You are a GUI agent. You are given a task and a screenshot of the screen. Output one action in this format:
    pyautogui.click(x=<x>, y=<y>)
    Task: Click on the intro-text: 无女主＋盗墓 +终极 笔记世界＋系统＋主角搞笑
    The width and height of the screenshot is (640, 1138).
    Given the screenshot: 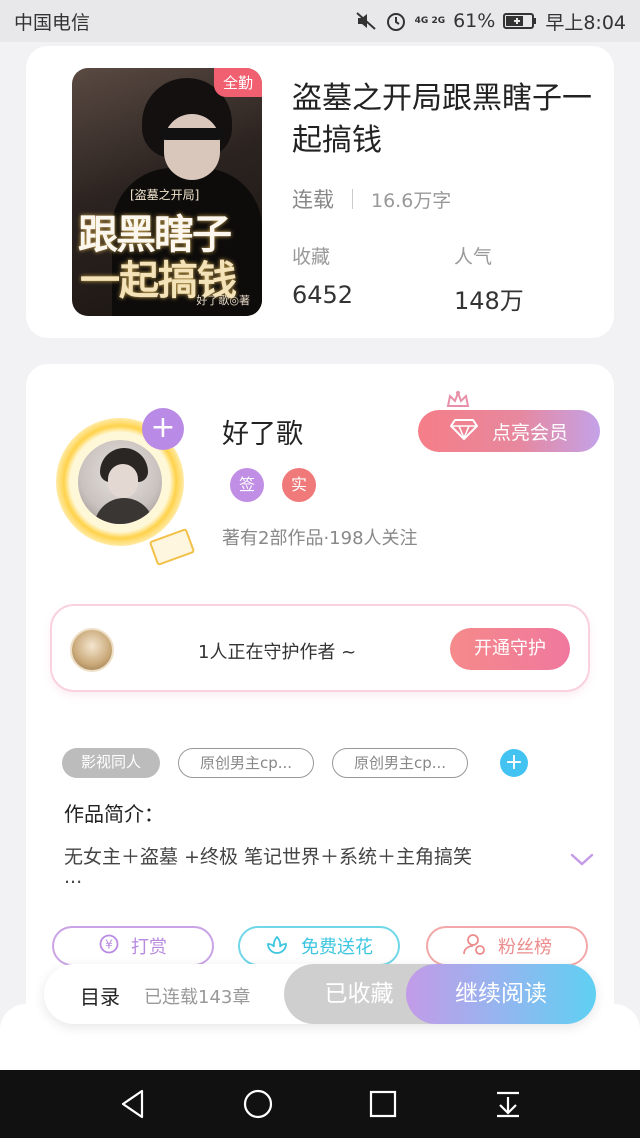 What is the action you would take?
    pyautogui.click(x=268, y=857)
    